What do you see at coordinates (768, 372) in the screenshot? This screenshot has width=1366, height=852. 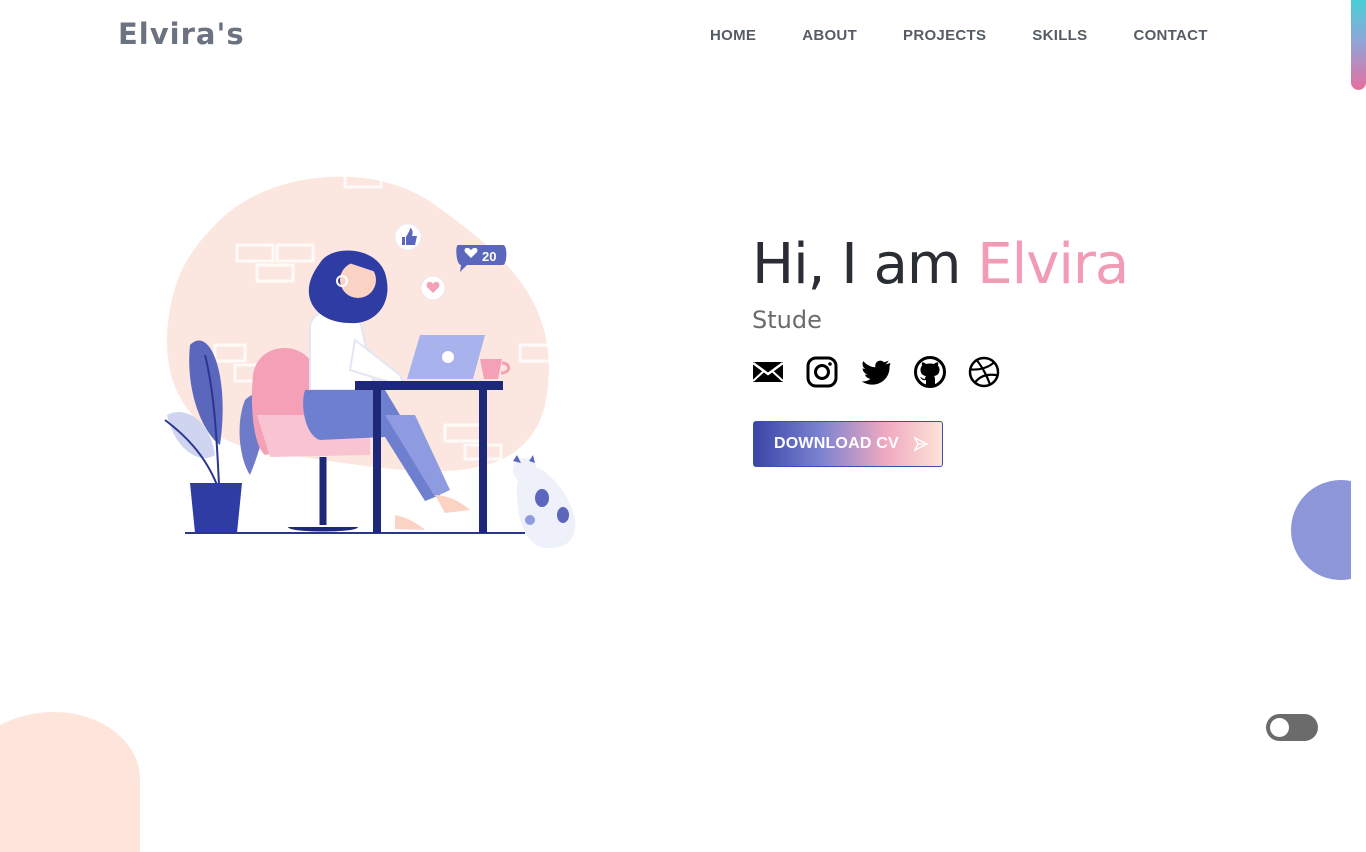 I see `mail-icon` at bounding box center [768, 372].